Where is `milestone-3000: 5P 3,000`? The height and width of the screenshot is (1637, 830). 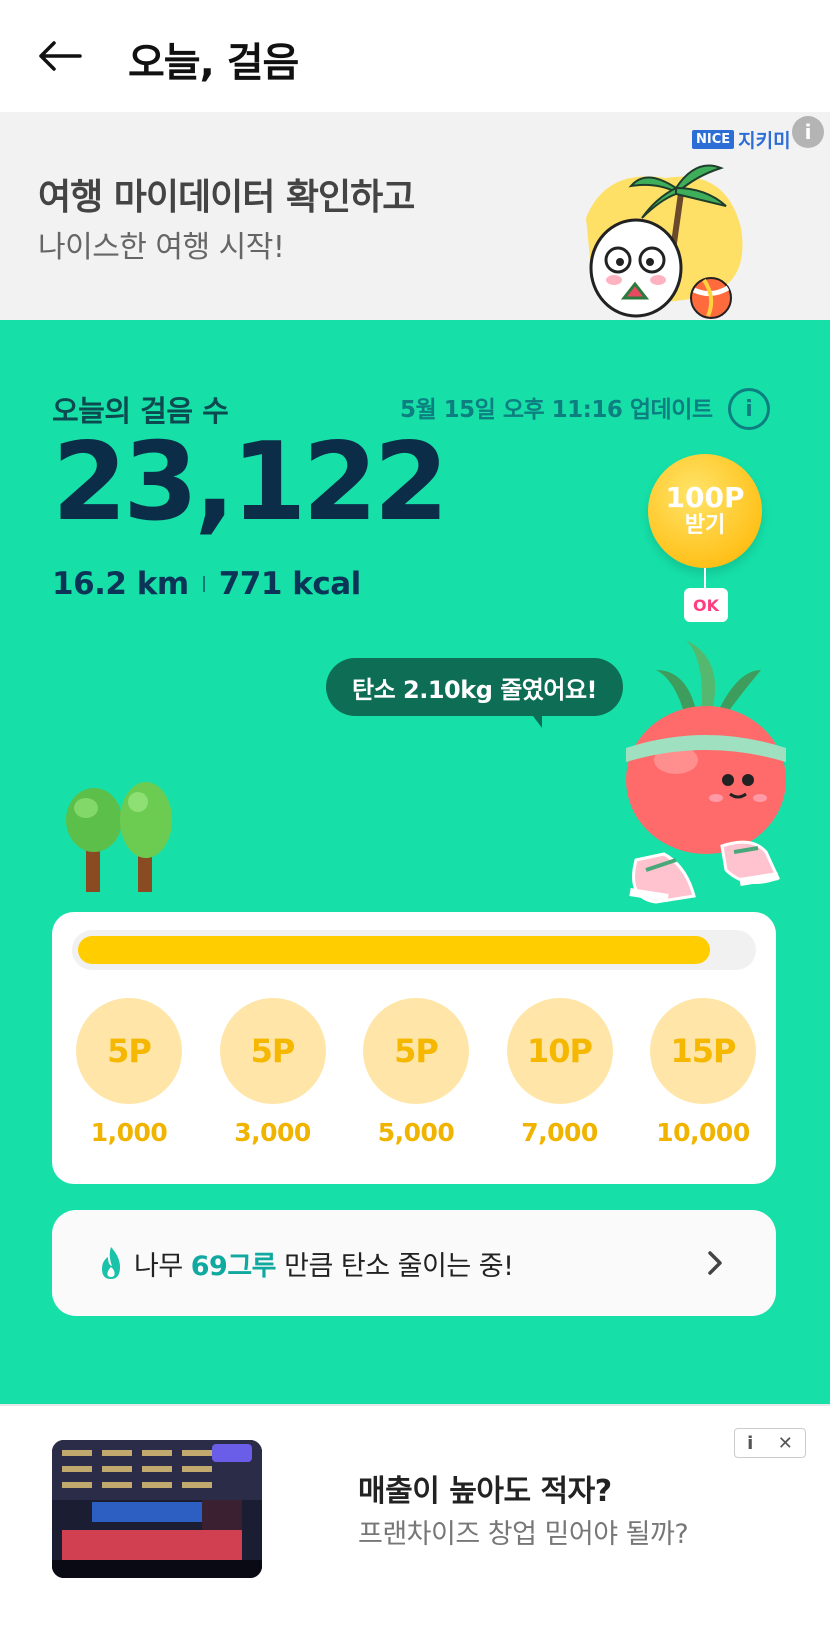
milestone-3000: 5P 3,000 is located at coordinates (272, 1072).